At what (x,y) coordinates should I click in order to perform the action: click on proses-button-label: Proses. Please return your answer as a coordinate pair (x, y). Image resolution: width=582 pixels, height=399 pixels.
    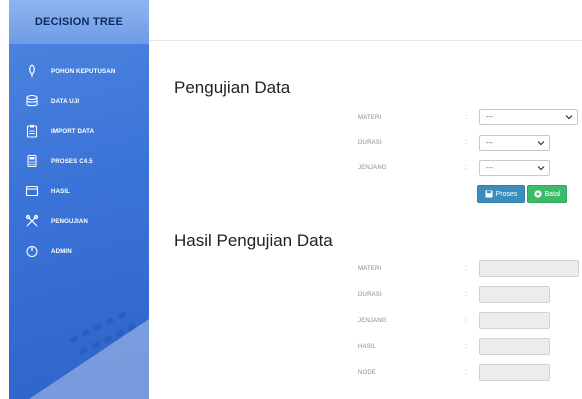
    Looking at the image, I should click on (506, 194).